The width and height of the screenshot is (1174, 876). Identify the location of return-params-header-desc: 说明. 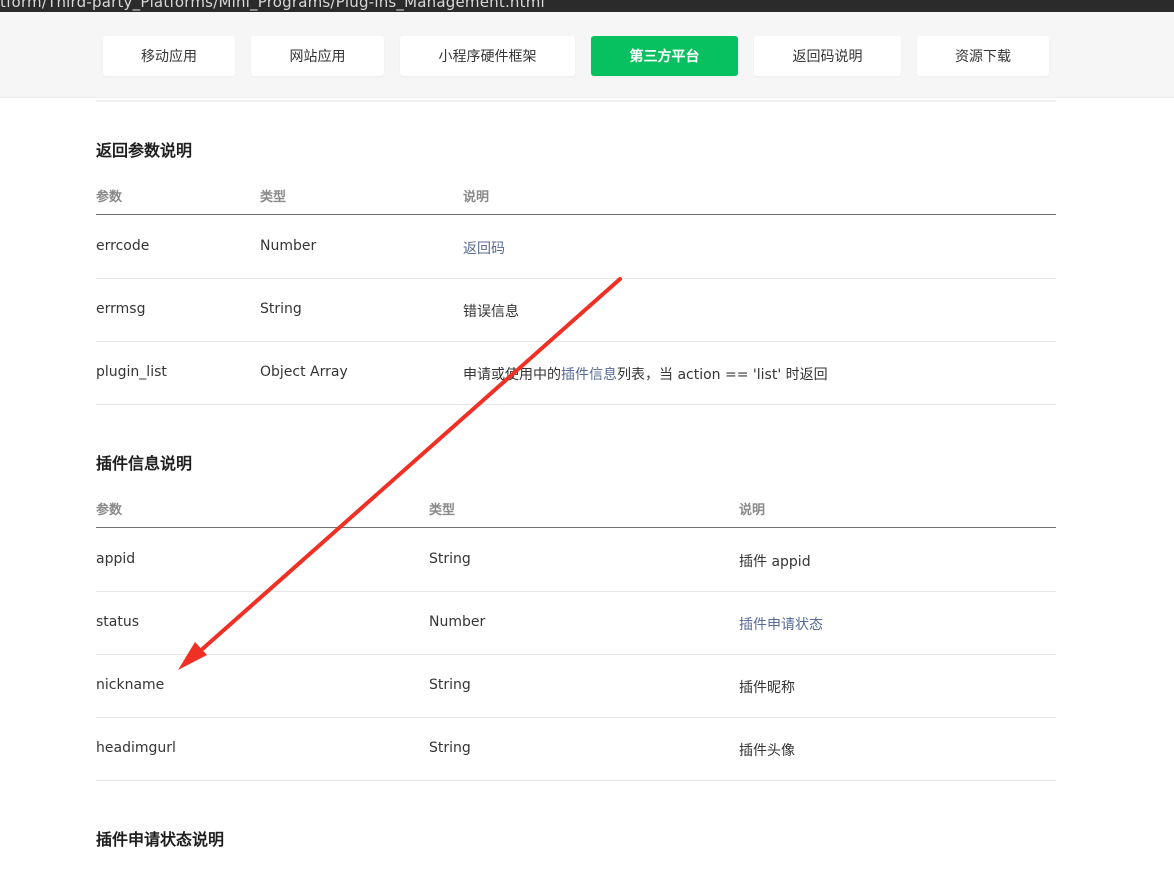
(476, 197).